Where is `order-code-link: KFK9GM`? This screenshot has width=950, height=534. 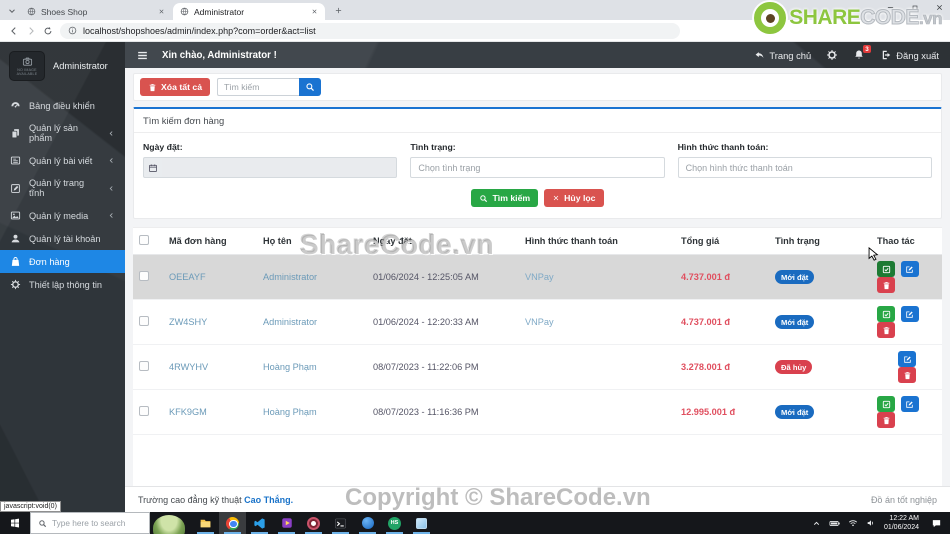 order-code-link: KFK9GM is located at coordinates (188, 412).